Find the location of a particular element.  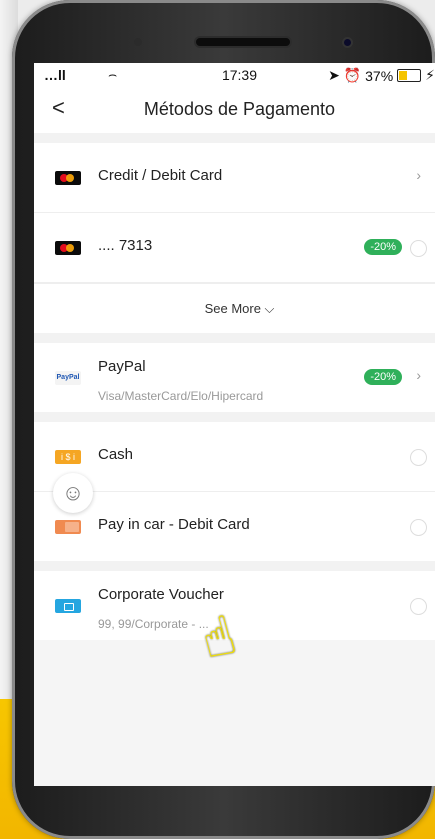

status-right: ➤ ⏰ 37% ⚡ is located at coordinates (381, 75).